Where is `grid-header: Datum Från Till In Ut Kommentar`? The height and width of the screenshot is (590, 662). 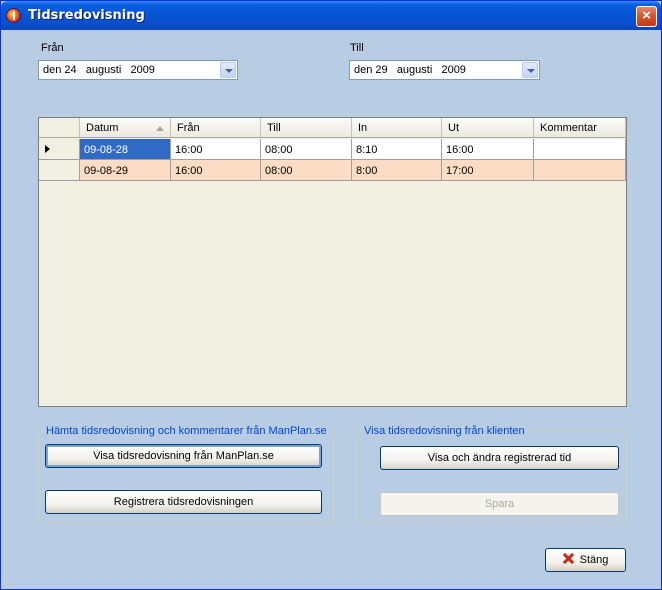
grid-header: Datum Från Till In Ut Kommentar is located at coordinates (332, 128).